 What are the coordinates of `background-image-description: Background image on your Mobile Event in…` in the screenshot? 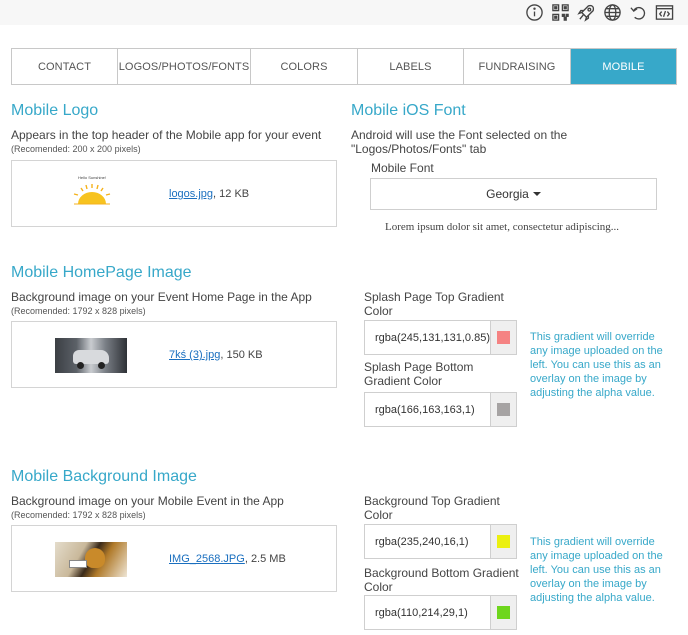 It's located at (147, 501).